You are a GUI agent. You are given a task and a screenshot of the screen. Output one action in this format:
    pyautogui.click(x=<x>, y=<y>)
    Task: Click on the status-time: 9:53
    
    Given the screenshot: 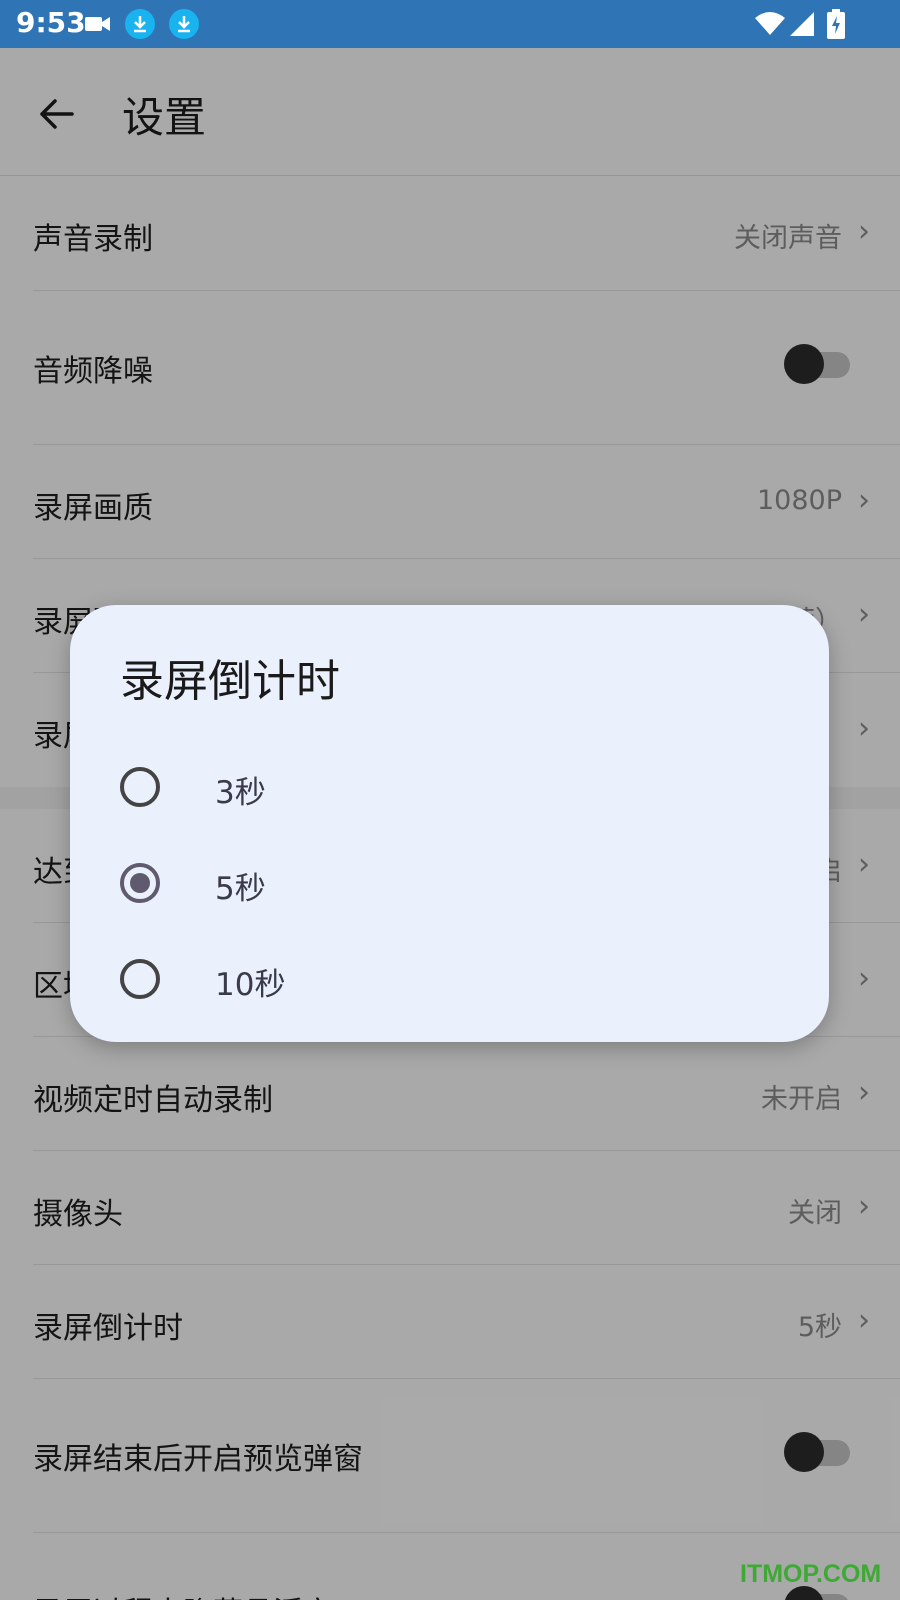 What is the action you would take?
    pyautogui.click(x=51, y=22)
    